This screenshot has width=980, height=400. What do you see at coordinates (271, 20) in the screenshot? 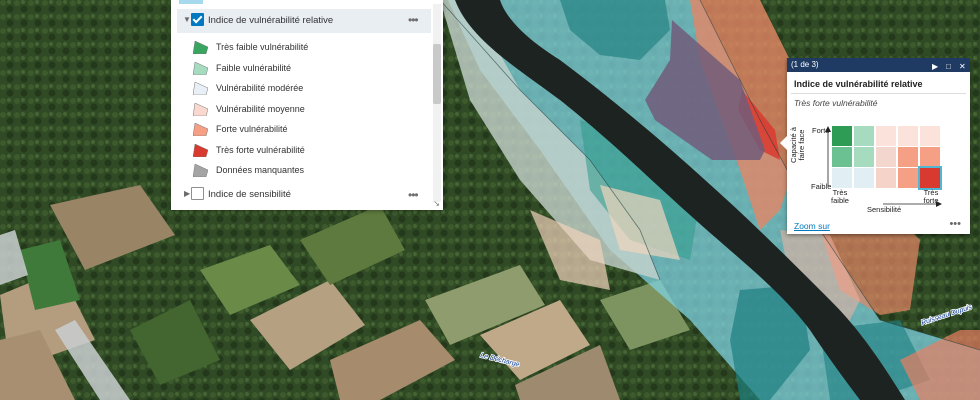
I see `layer-title: Indice de vulnérabilité relative` at bounding box center [271, 20].